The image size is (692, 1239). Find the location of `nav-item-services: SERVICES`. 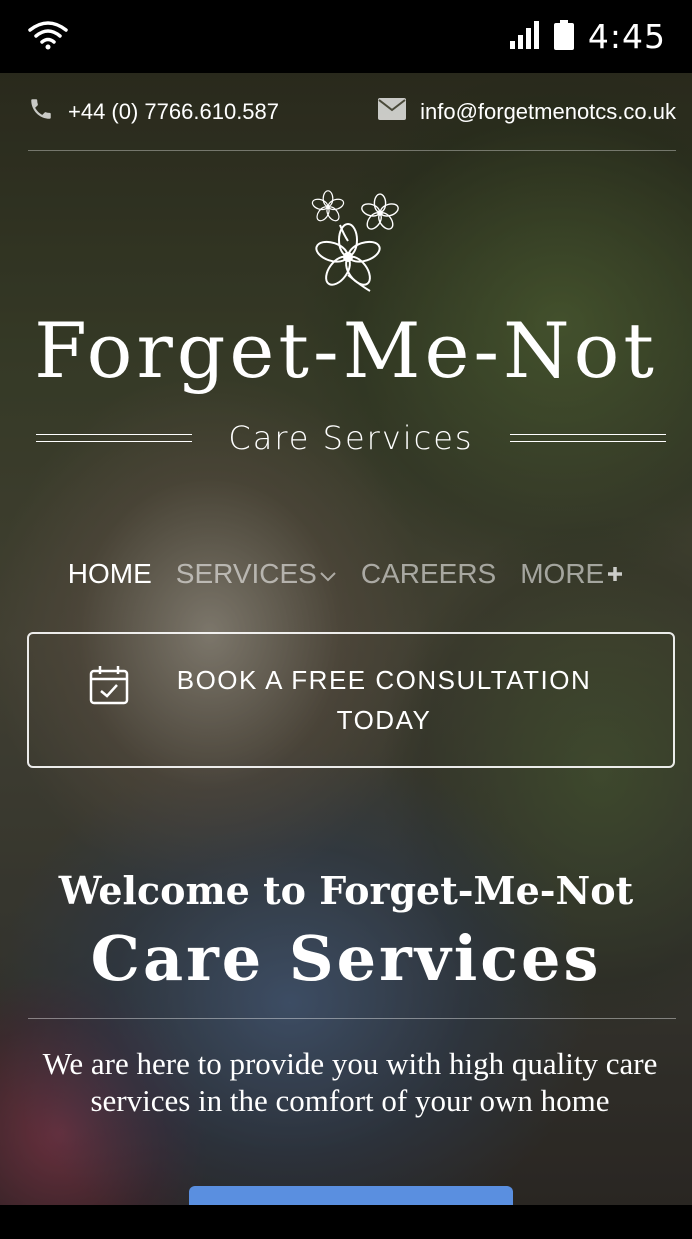

nav-item-services: SERVICES is located at coordinates (256, 574).